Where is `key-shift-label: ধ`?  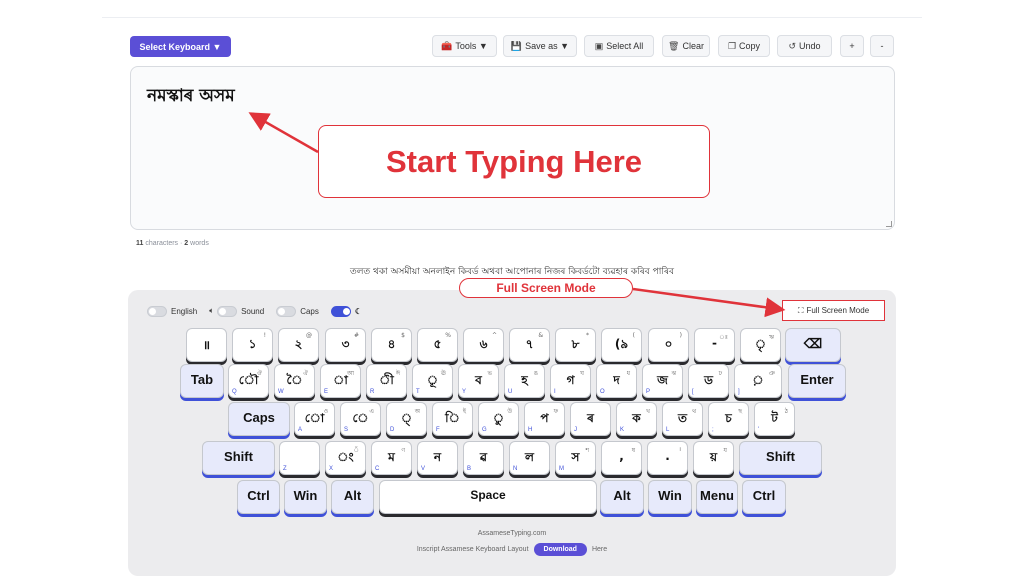 key-shift-label: ধ is located at coordinates (628, 373).